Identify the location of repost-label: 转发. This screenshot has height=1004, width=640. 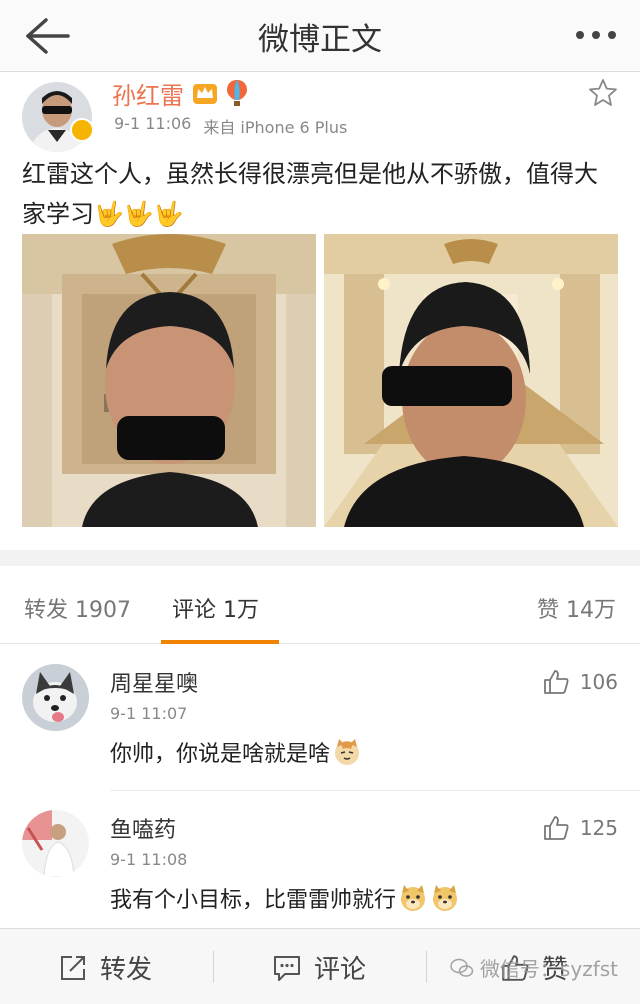
(126, 970).